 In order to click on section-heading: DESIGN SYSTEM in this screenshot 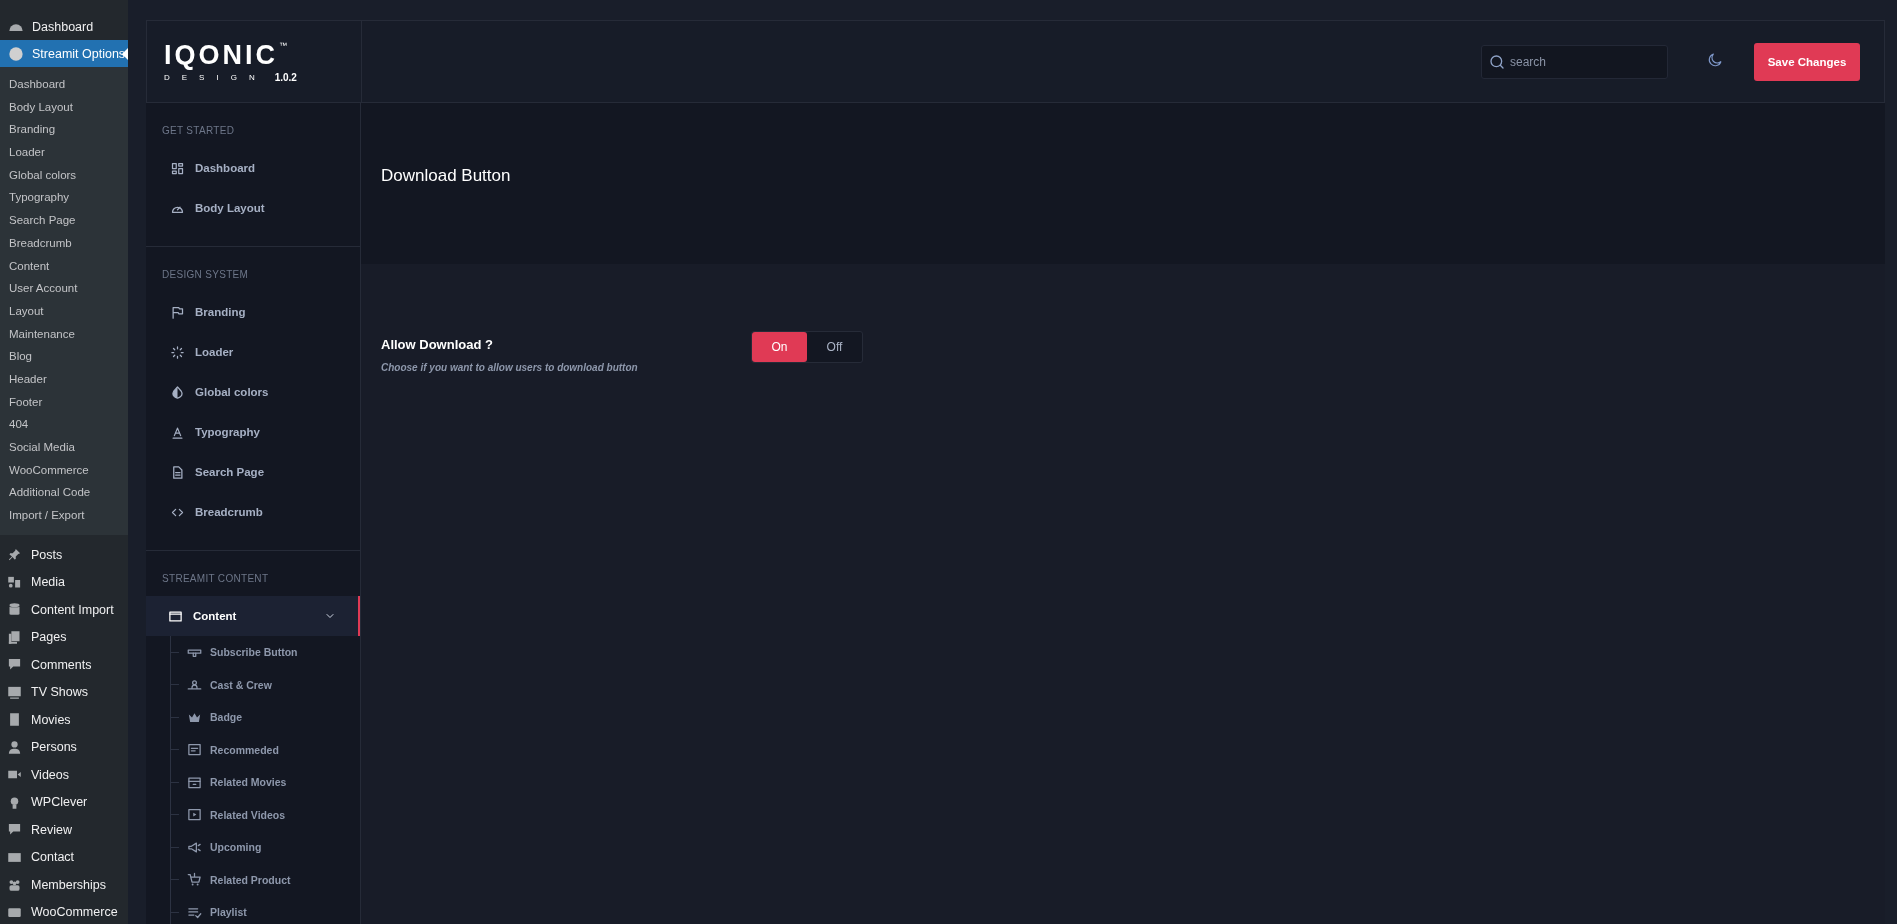, I will do `click(205, 274)`.